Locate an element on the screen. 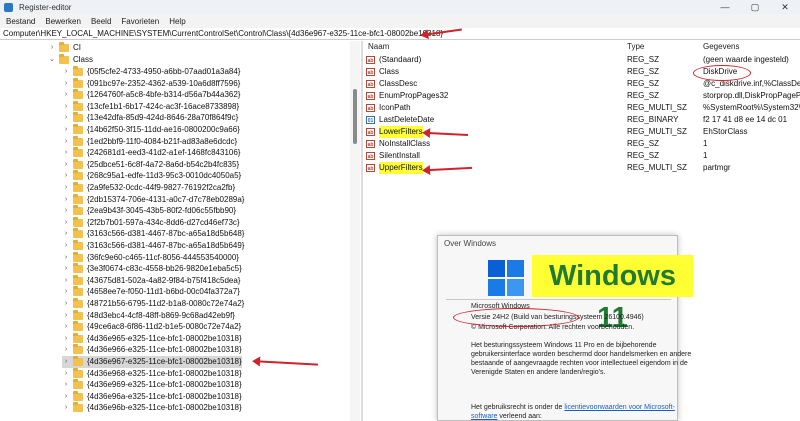 Image resolution: width=800 pixels, height=421 pixels. tree-item-label: {2db15374-706e-4131-a0c7-d7c78eb0289a} is located at coordinates (166, 199).